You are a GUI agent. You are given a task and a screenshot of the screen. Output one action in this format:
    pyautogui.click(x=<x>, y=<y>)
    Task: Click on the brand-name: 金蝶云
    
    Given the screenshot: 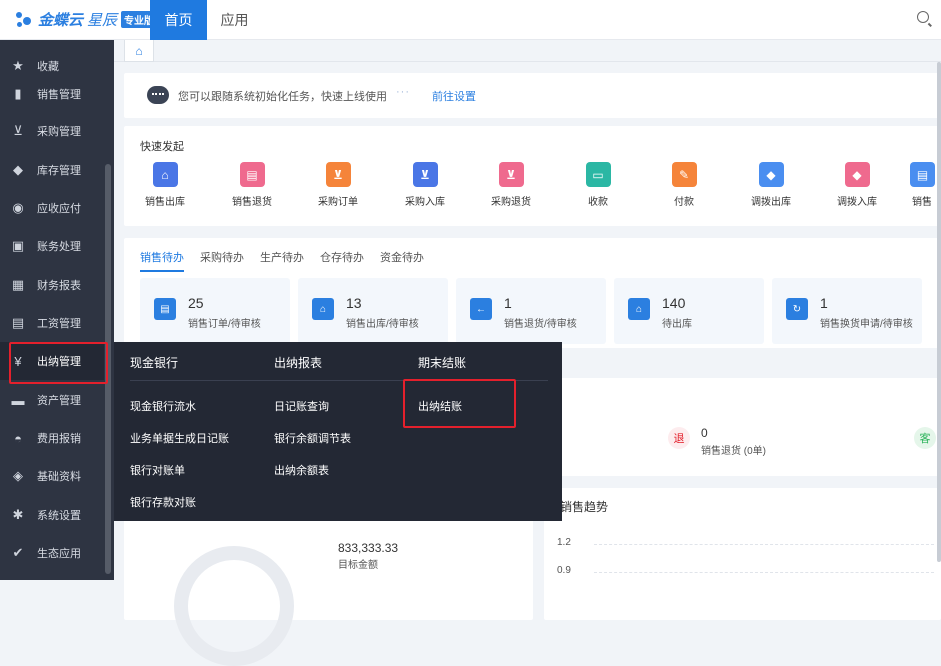 What is the action you would take?
    pyautogui.click(x=61, y=20)
    